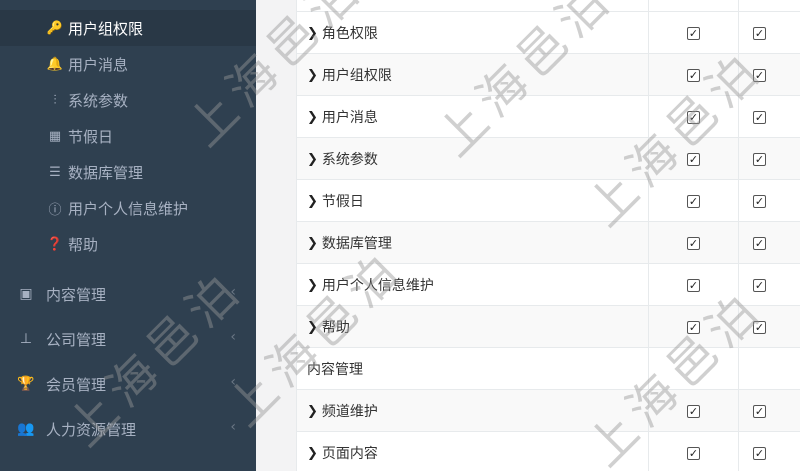 The image size is (800, 471). I want to click on table-row-partial, so click(548, 6).